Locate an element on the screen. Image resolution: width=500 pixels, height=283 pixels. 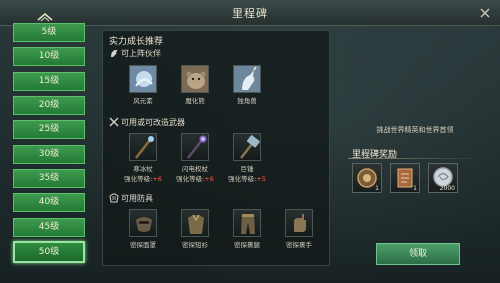
companion-icon is located at coordinates (114, 53).